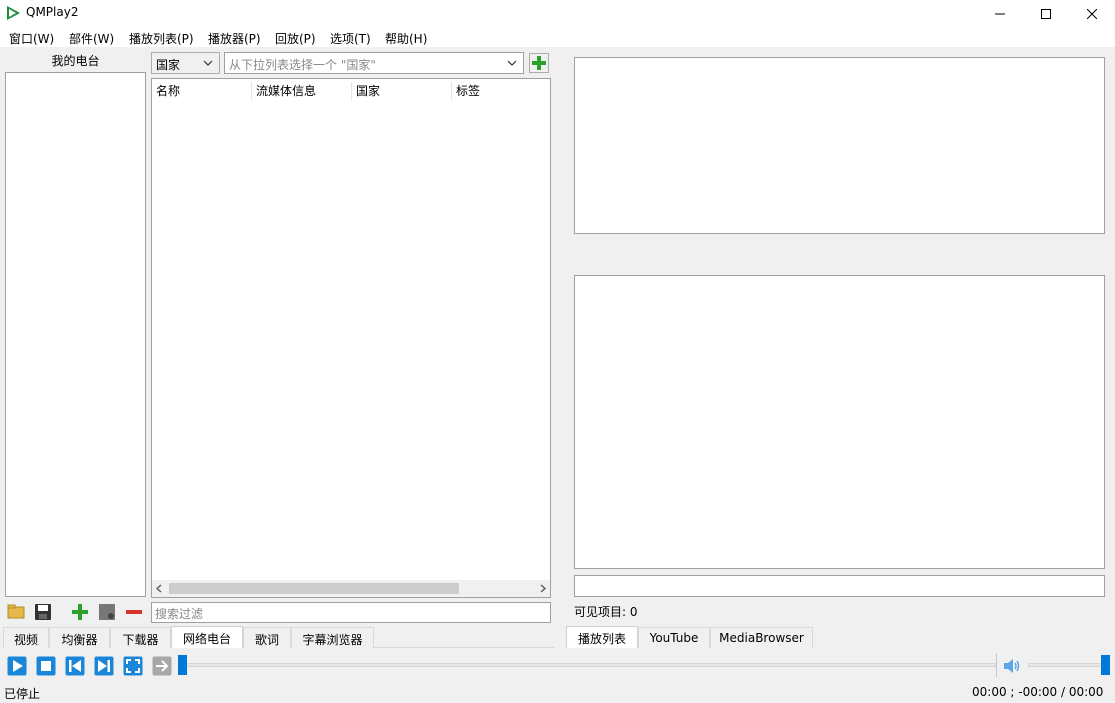 The height and width of the screenshot is (703, 1115). What do you see at coordinates (161, 38) in the screenshot?
I see `menu-playlist: 播放列表(P)` at bounding box center [161, 38].